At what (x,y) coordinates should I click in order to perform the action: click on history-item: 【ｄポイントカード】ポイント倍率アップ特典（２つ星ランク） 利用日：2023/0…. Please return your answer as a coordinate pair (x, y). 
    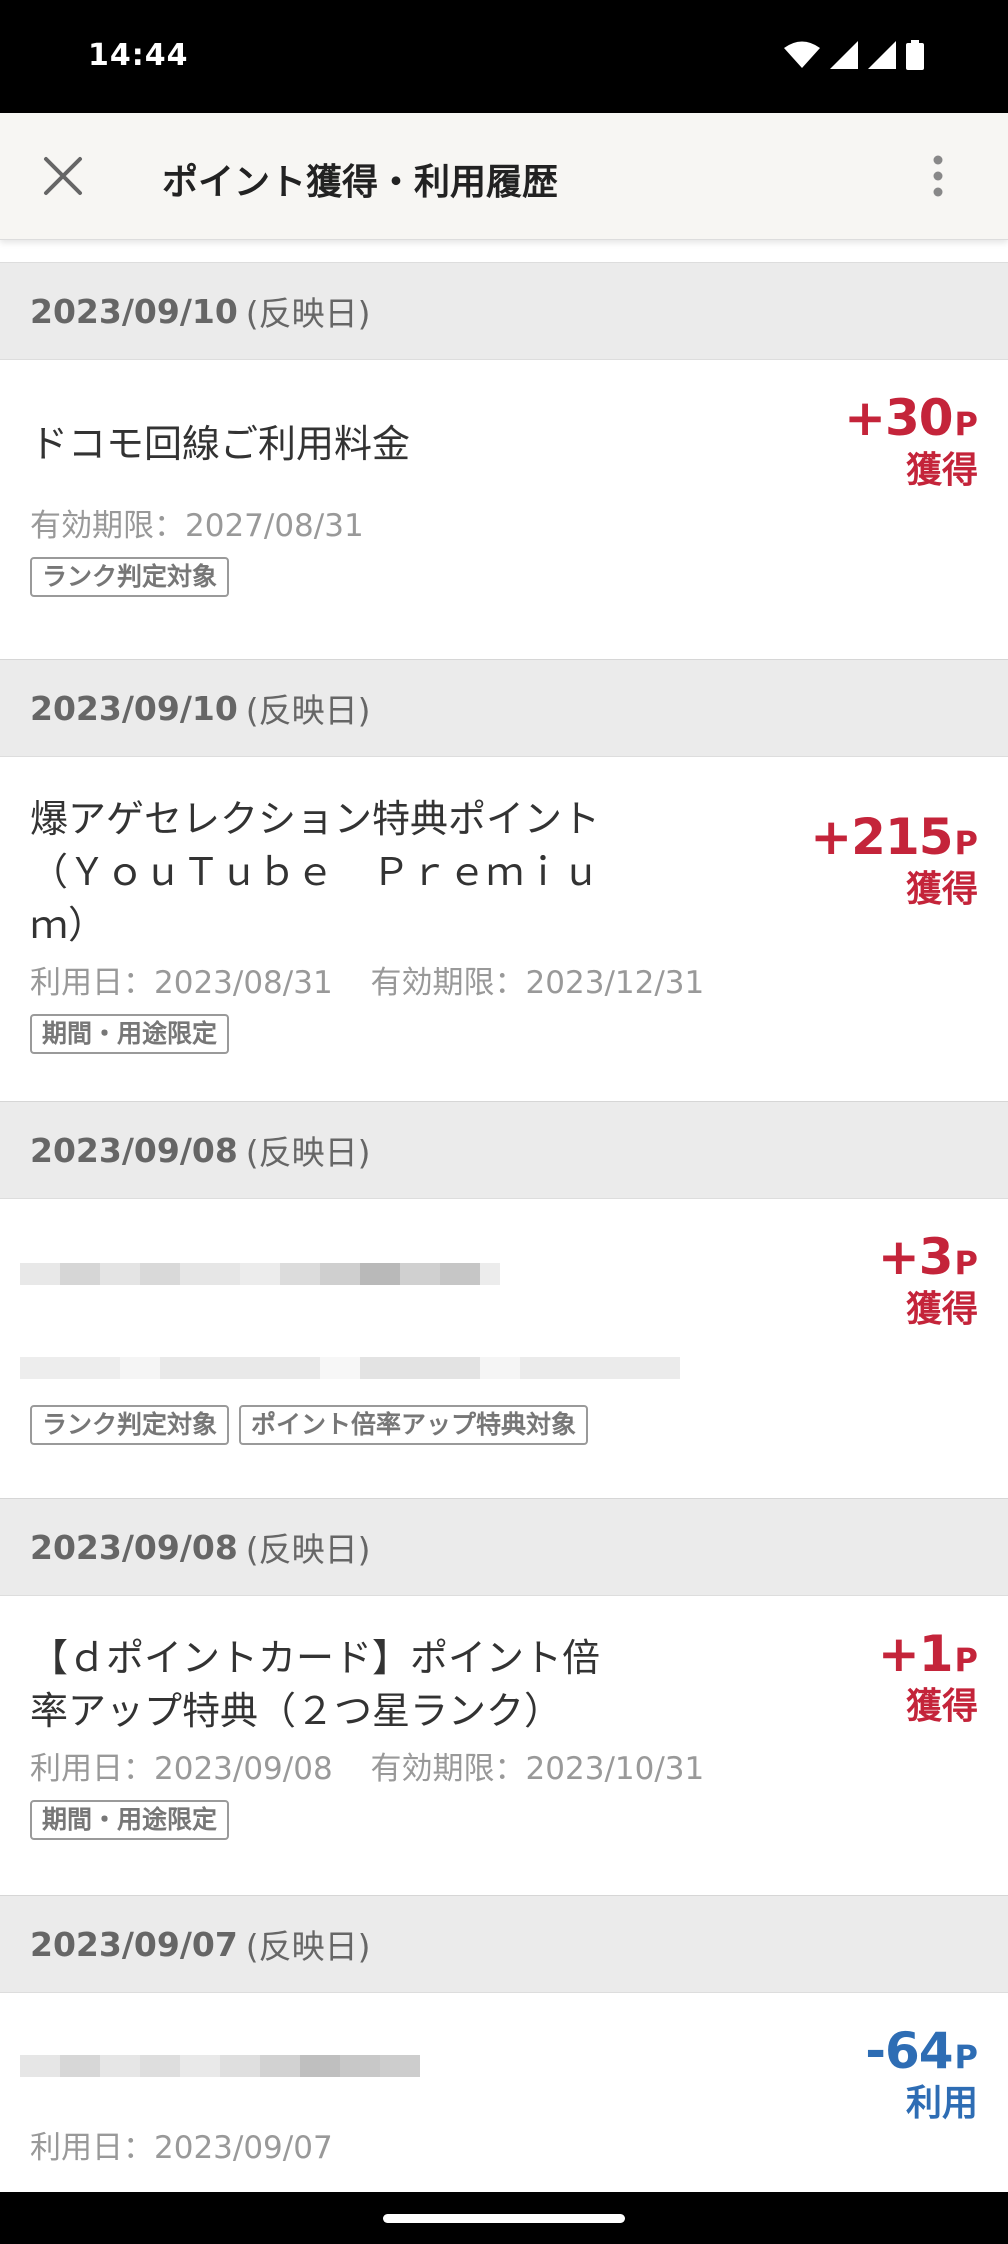
    Looking at the image, I should click on (504, 1746).